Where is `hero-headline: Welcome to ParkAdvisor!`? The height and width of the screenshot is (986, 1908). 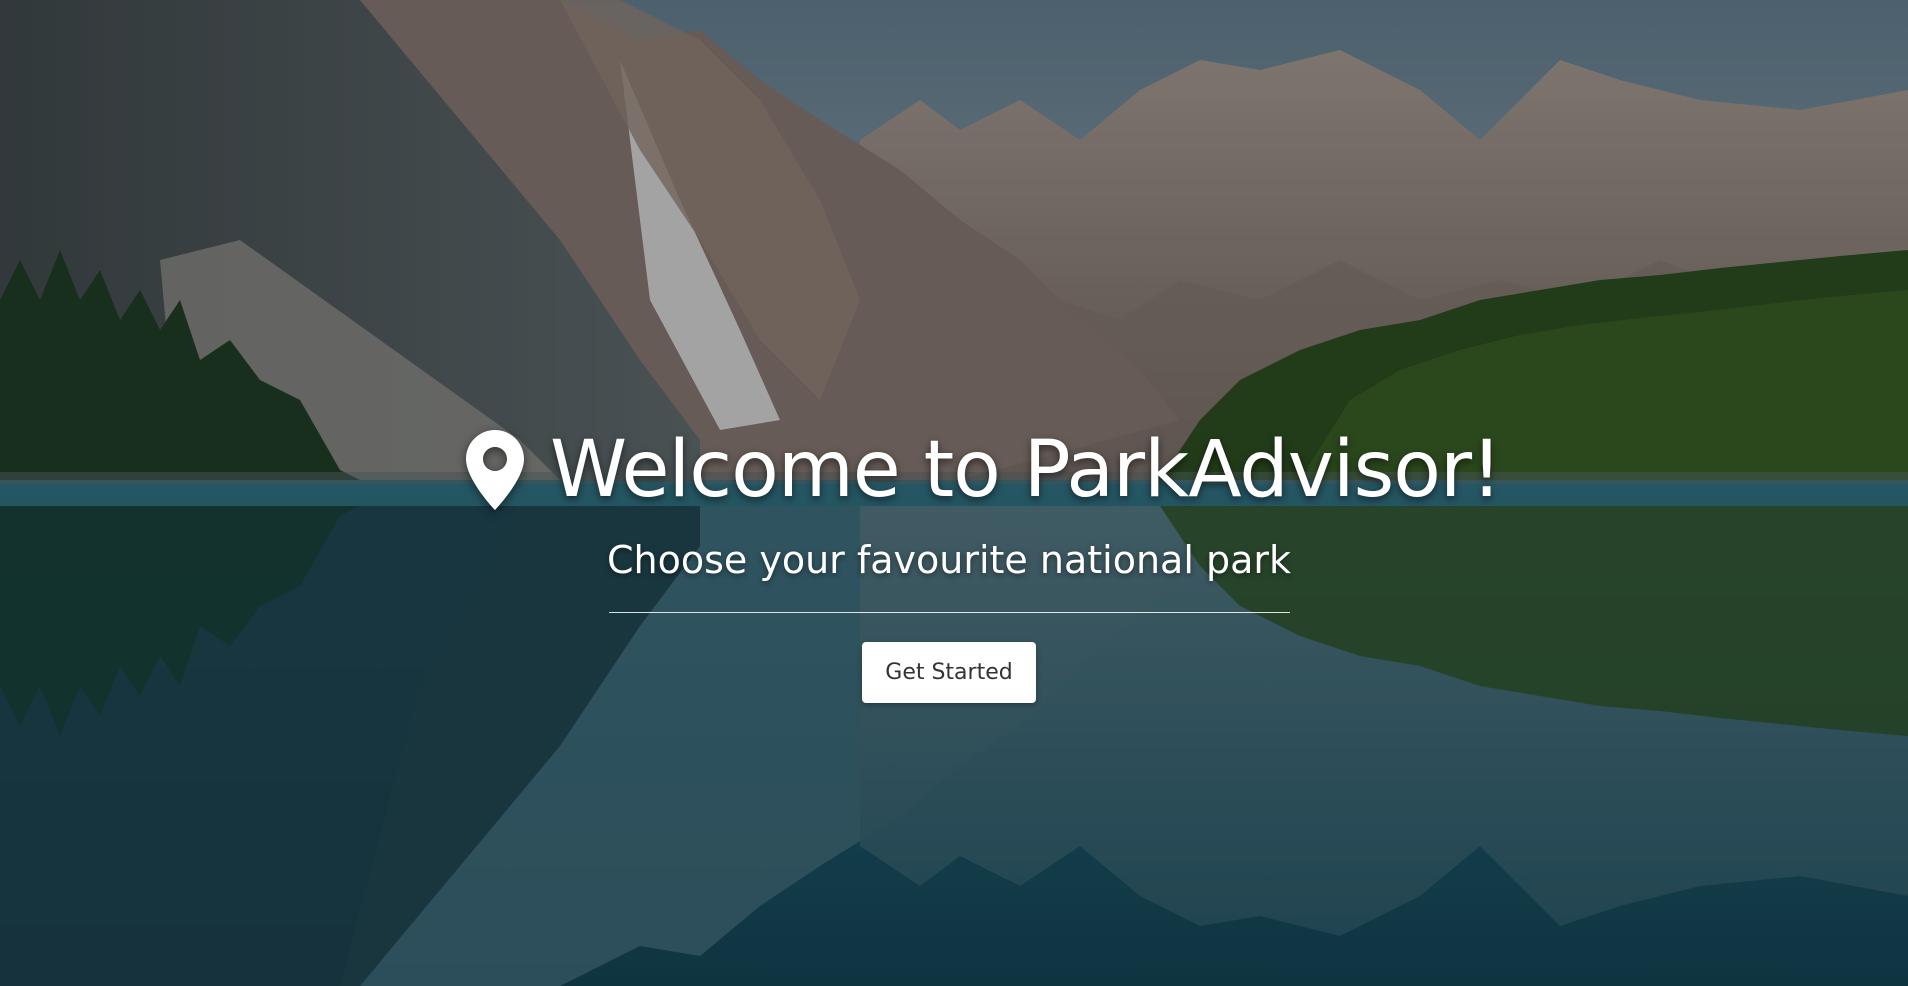 hero-headline: Welcome to ParkAdvisor! is located at coordinates (984, 470).